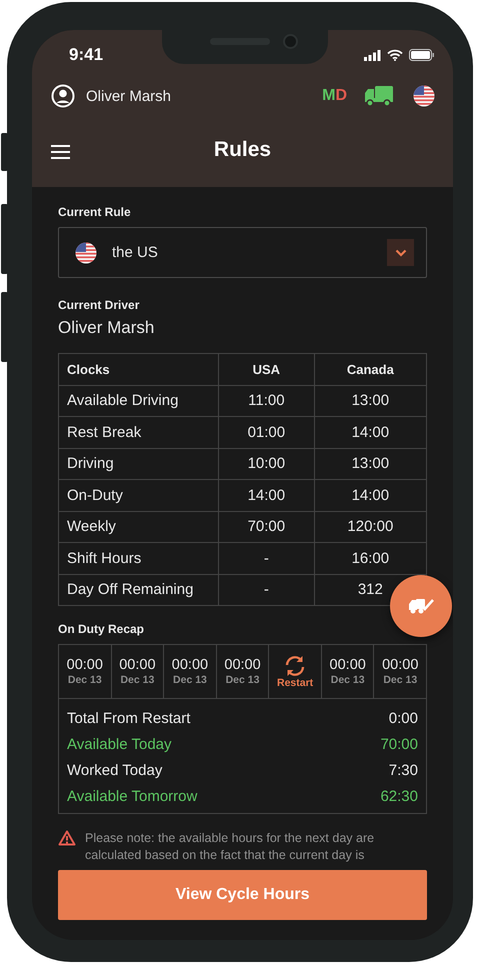 The height and width of the screenshot is (966, 477). What do you see at coordinates (230, 847) in the screenshot?
I see `note-text: Please note: the available hours for the next day are calculated based on the fact that the current day is` at bounding box center [230, 847].